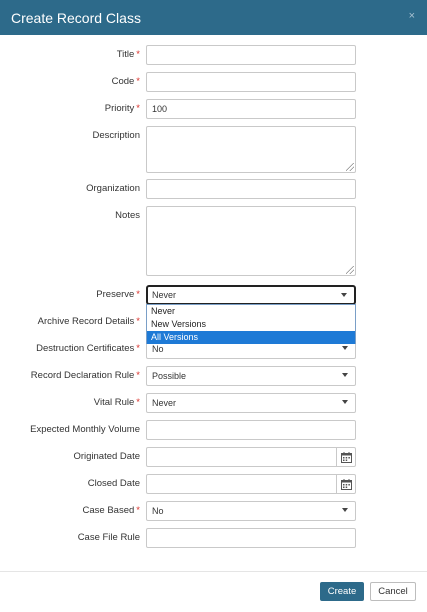 Image resolution: width=427 pixels, height=612 pixels. What do you see at coordinates (118, 294) in the screenshot?
I see `preserve-label: Preserve *` at bounding box center [118, 294].